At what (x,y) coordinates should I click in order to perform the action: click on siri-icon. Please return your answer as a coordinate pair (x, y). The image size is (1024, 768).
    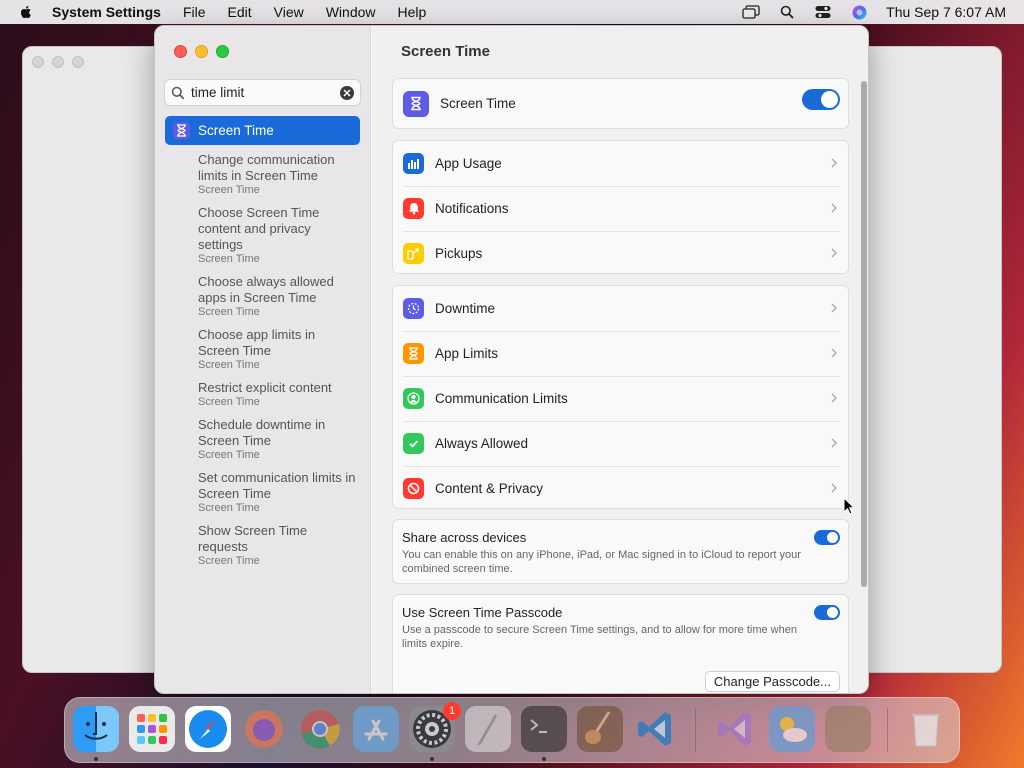
    Looking at the image, I should click on (859, 12).